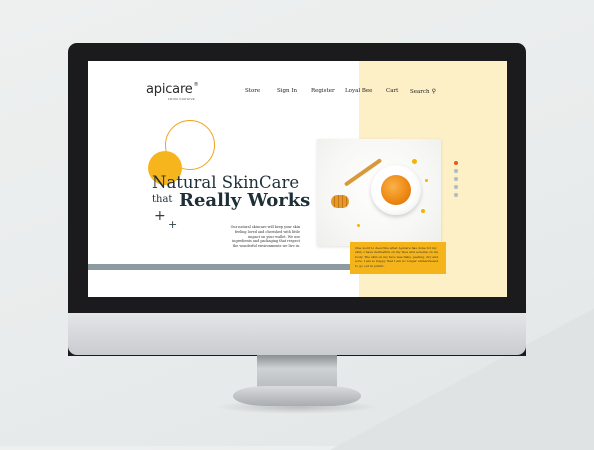 The width and height of the screenshot is (594, 450). I want to click on hero-divider-bar, so click(222, 267).